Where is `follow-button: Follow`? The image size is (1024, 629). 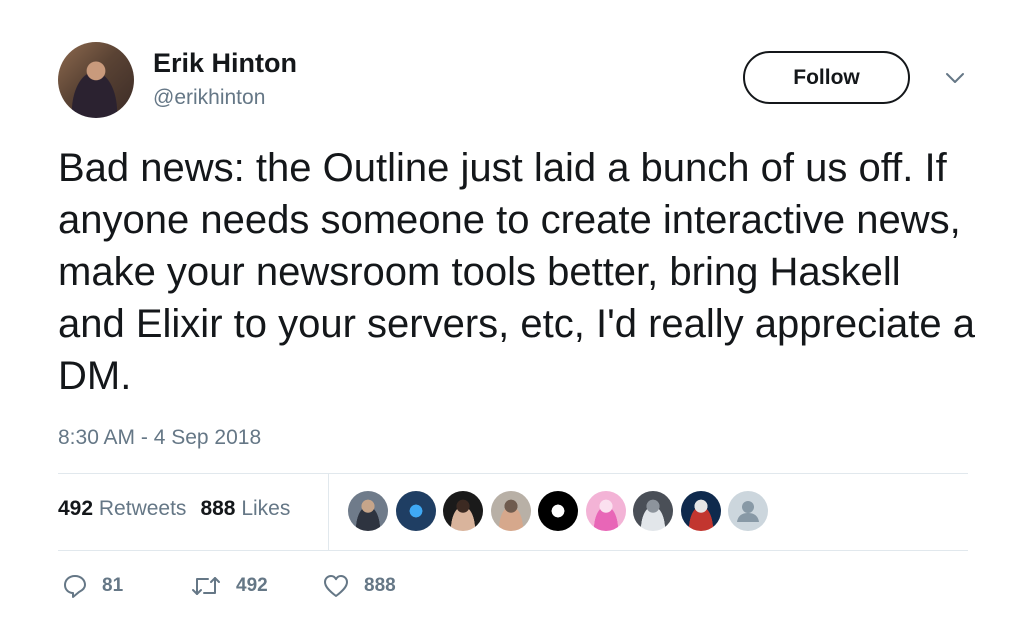
follow-button: Follow is located at coordinates (826, 77).